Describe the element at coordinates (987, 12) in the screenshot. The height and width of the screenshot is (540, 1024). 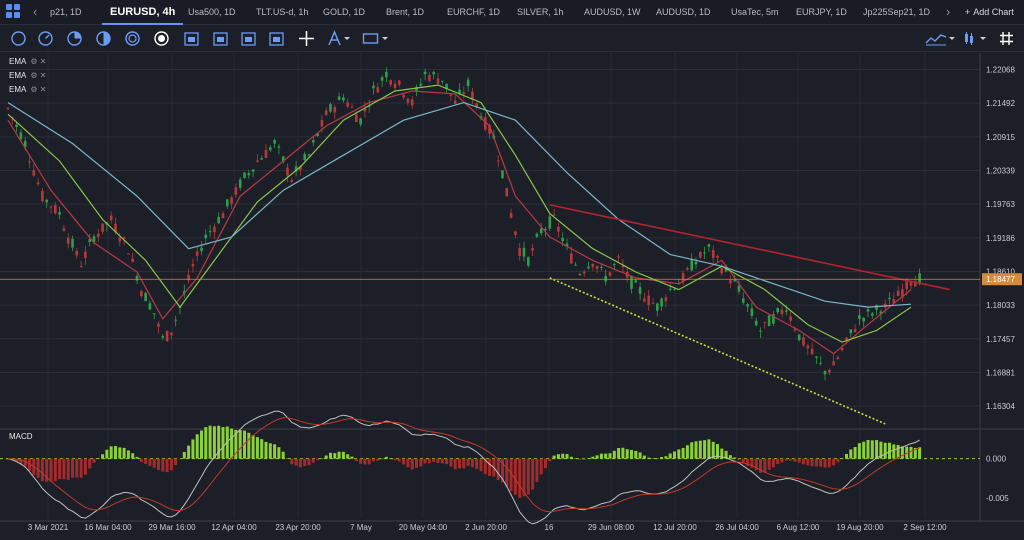
I see `add-chart-button: + Add Chart` at that location.